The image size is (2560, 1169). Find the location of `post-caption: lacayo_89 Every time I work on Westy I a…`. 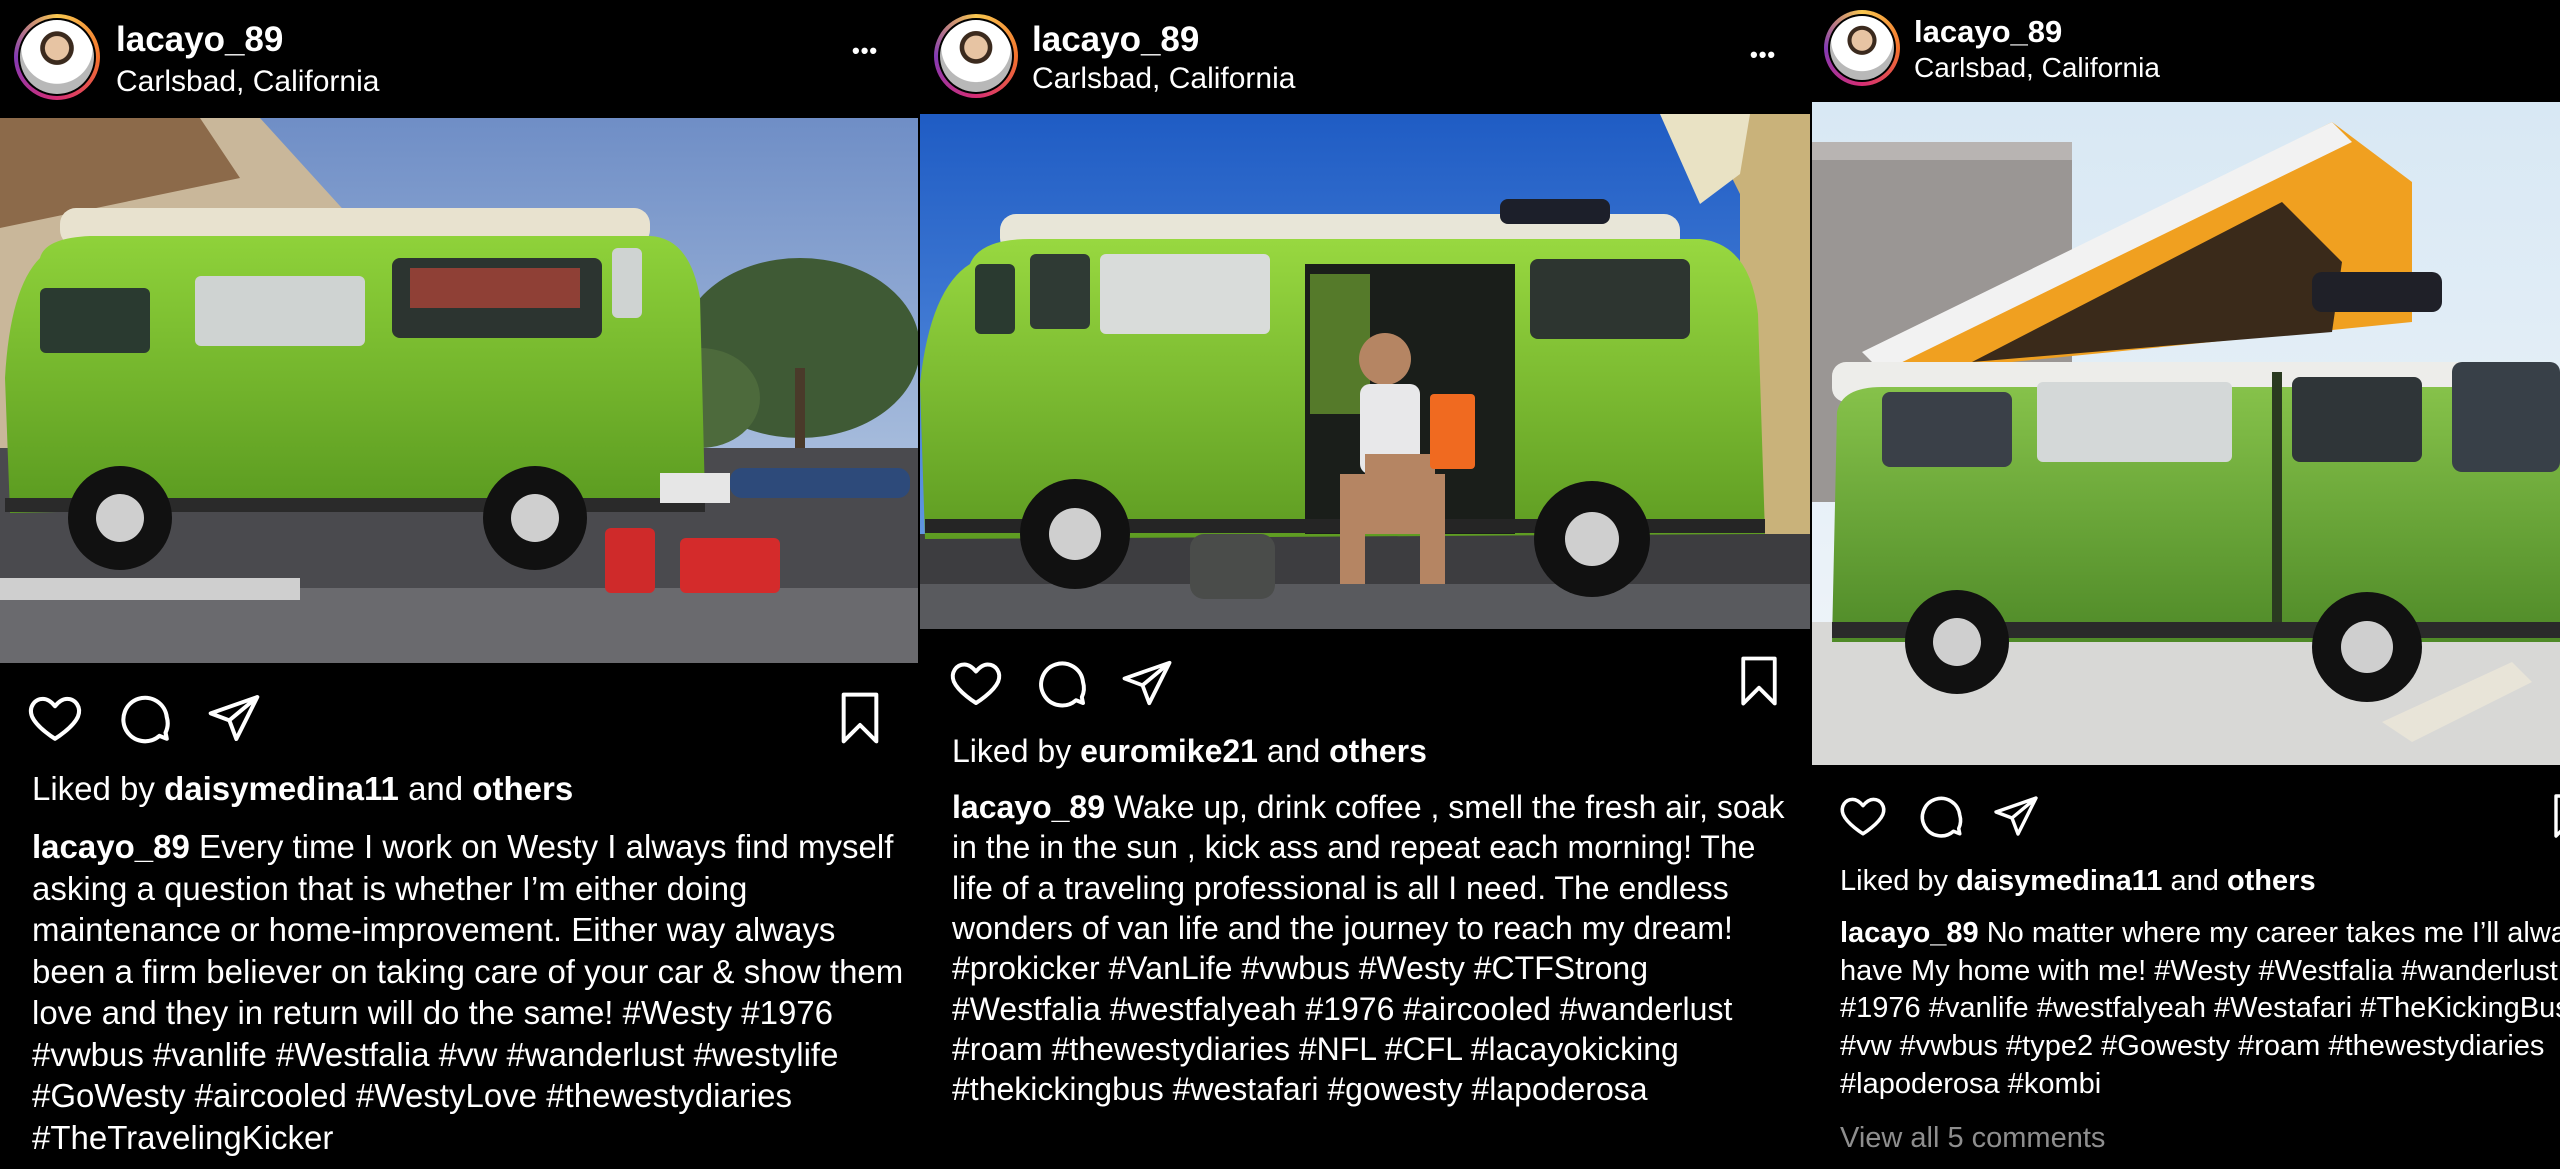

post-caption: lacayo_89 Every time I work on Westy I a… is located at coordinates (471, 992).